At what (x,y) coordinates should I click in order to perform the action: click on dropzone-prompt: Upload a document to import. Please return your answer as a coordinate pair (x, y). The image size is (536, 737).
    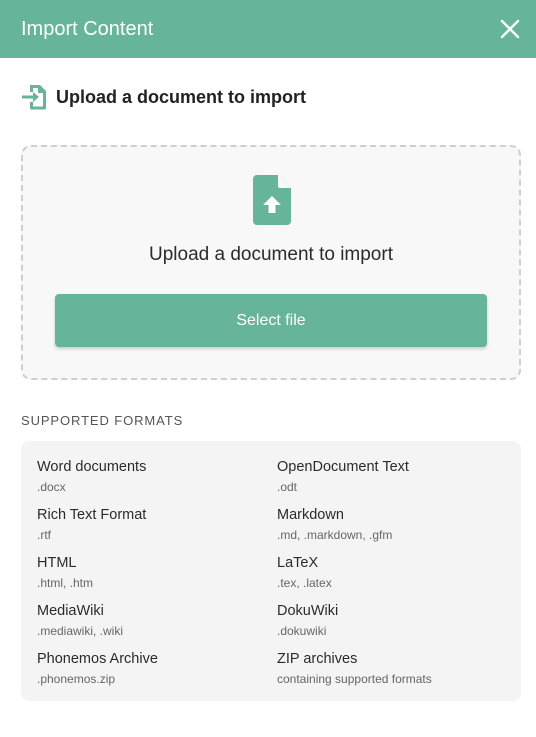
    Looking at the image, I should click on (271, 254).